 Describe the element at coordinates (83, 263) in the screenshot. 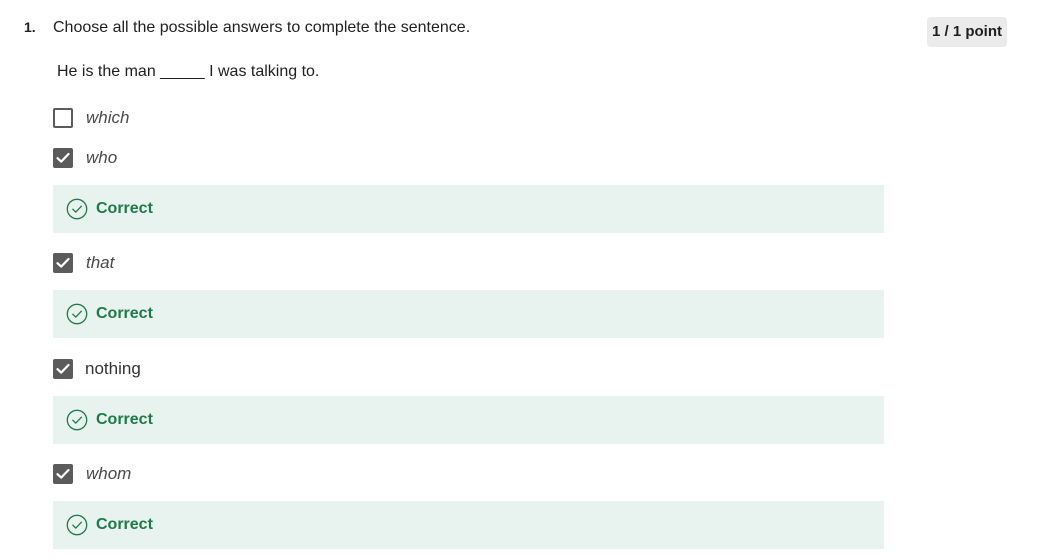

I see `option-that: that` at that location.